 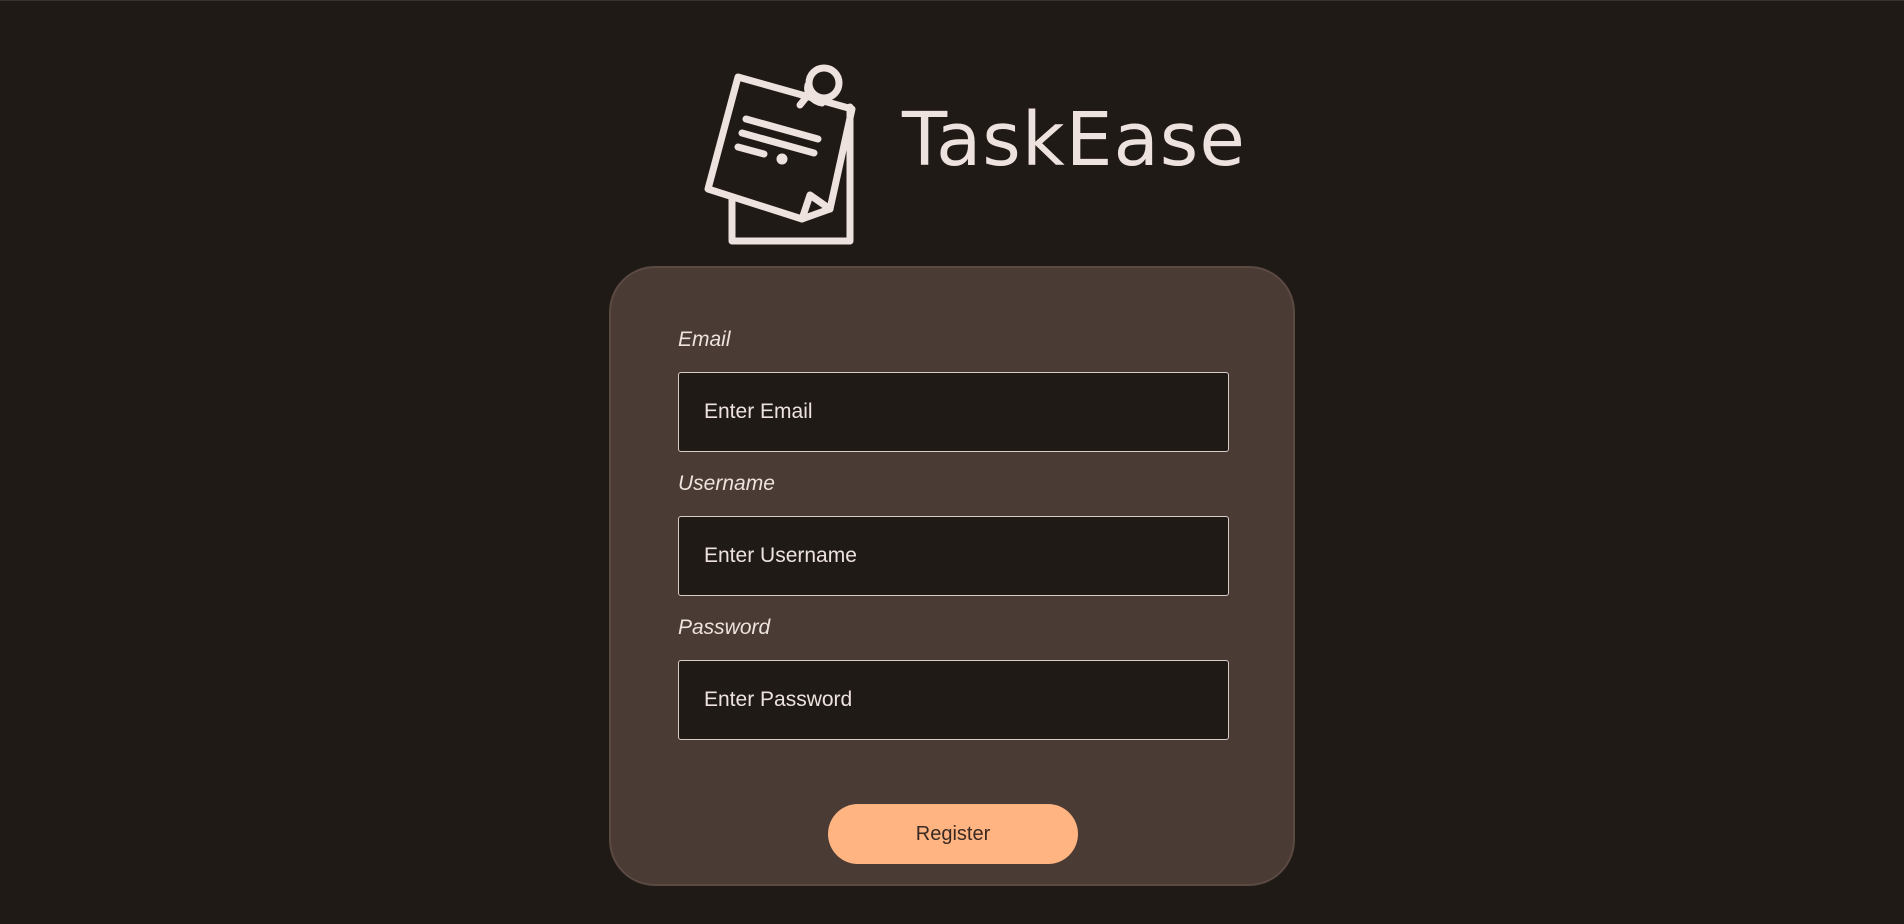 What do you see at coordinates (704, 339) in the screenshot?
I see `email-label: Email` at bounding box center [704, 339].